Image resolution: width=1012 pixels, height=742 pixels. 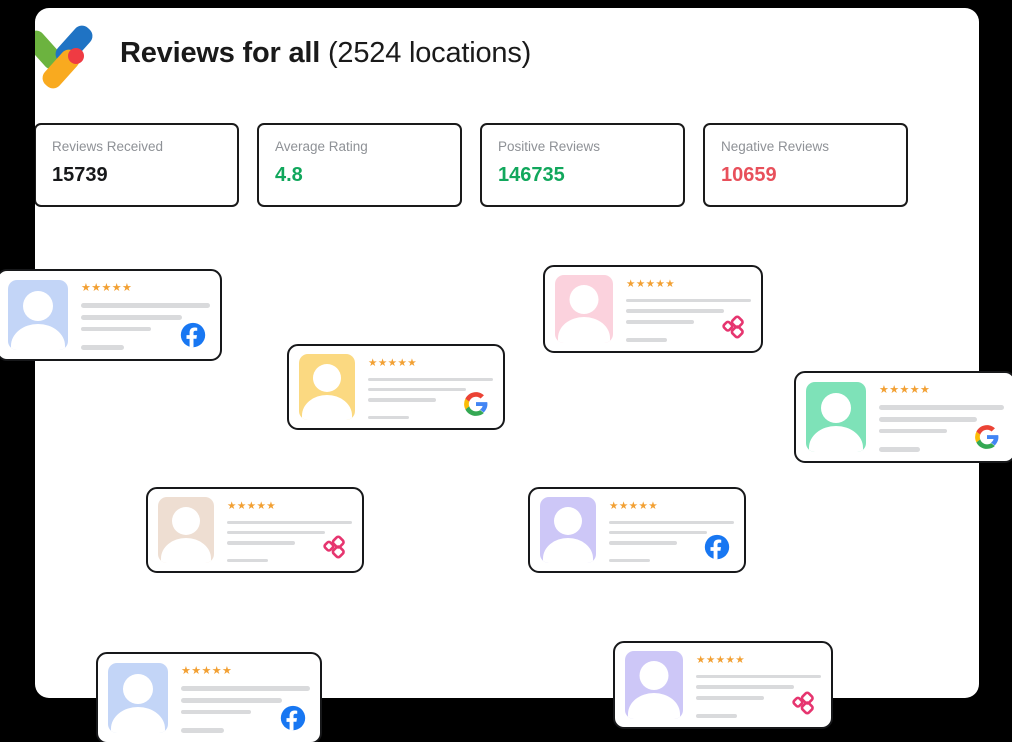 What do you see at coordinates (326, 52) in the screenshot?
I see `page-title: Reviews for all (2524 locations)` at bounding box center [326, 52].